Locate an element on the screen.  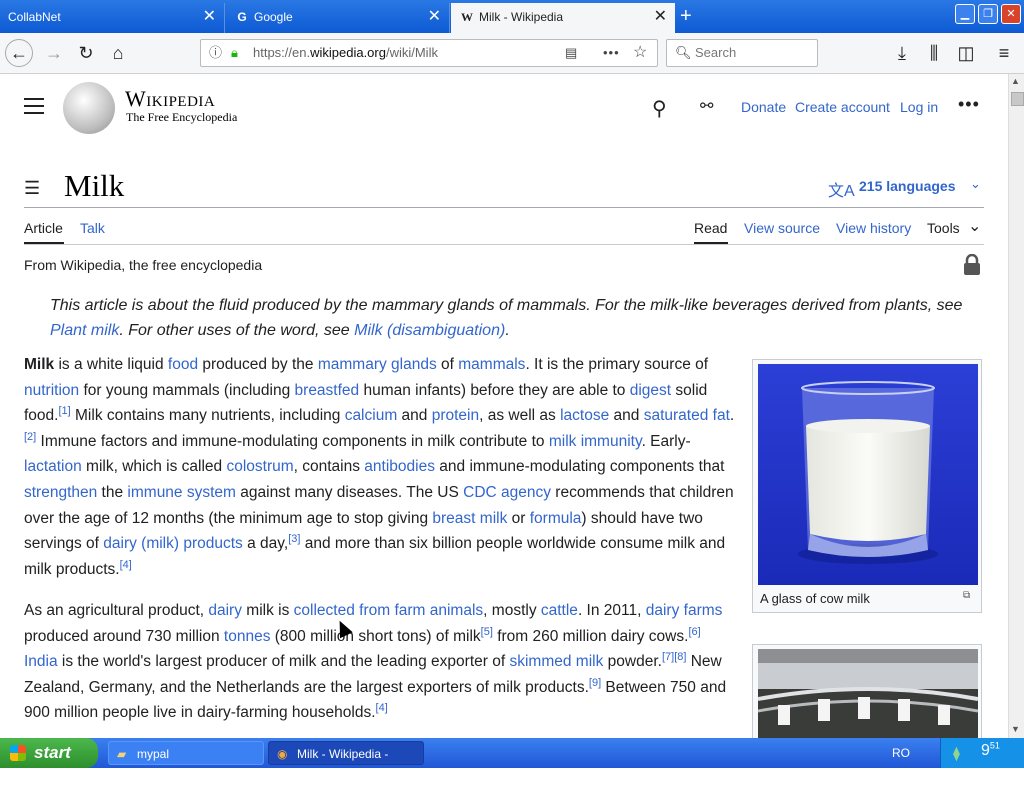
google-icon: G is located at coordinates (242, 17).